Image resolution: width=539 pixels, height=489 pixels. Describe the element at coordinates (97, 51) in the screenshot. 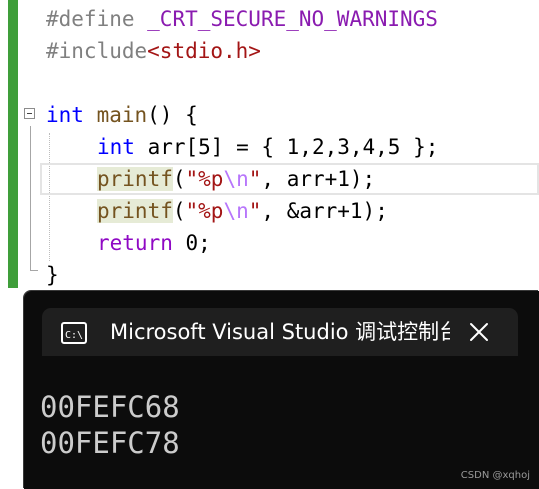

I see `preprocessor-directive: #include` at that location.